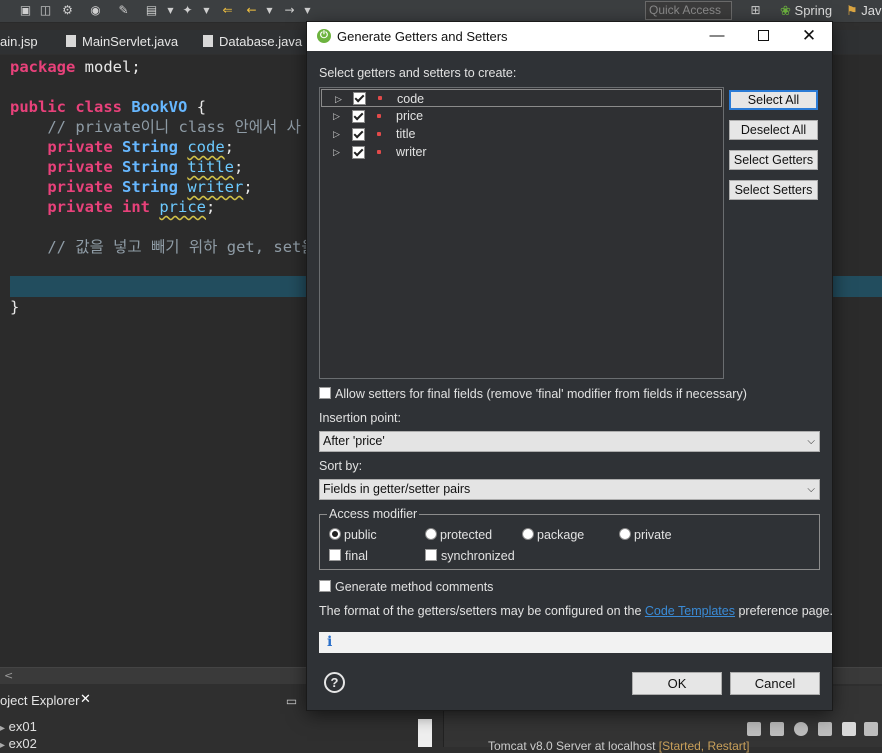  I want to click on java-icon: ◫, so click(45, 10).